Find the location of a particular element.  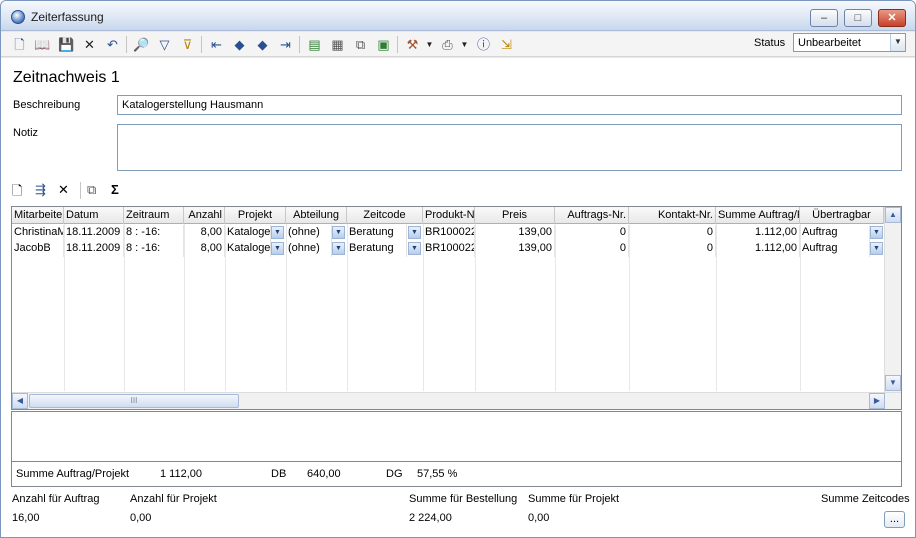

column-header: Preis is located at coordinates (515, 215).